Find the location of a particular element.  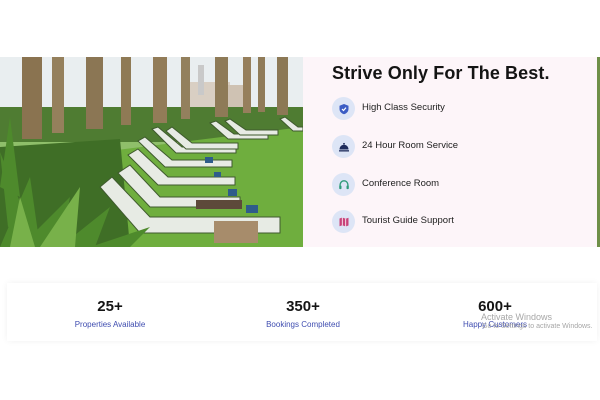

stat-bookings: 350+ Bookings Completed is located at coordinates (303, 314).